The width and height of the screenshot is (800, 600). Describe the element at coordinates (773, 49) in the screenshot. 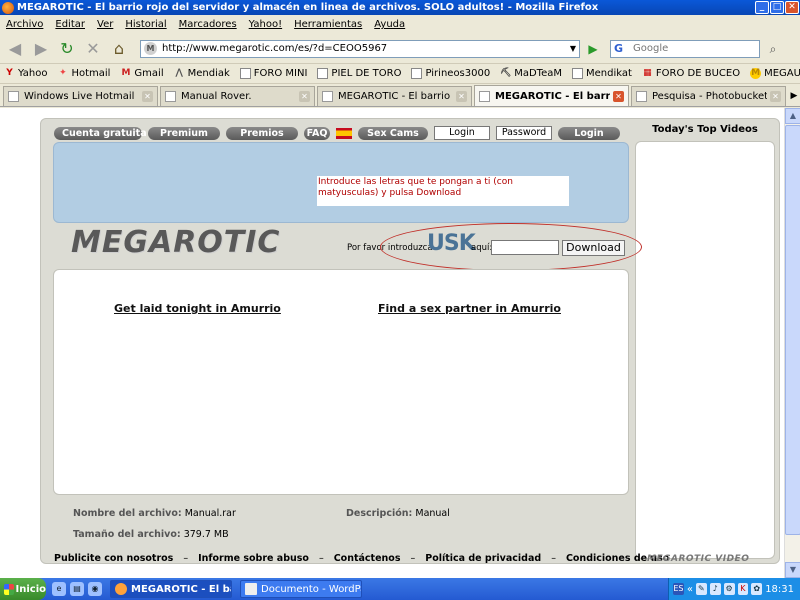

I see `search-icon: ⌕` at that location.